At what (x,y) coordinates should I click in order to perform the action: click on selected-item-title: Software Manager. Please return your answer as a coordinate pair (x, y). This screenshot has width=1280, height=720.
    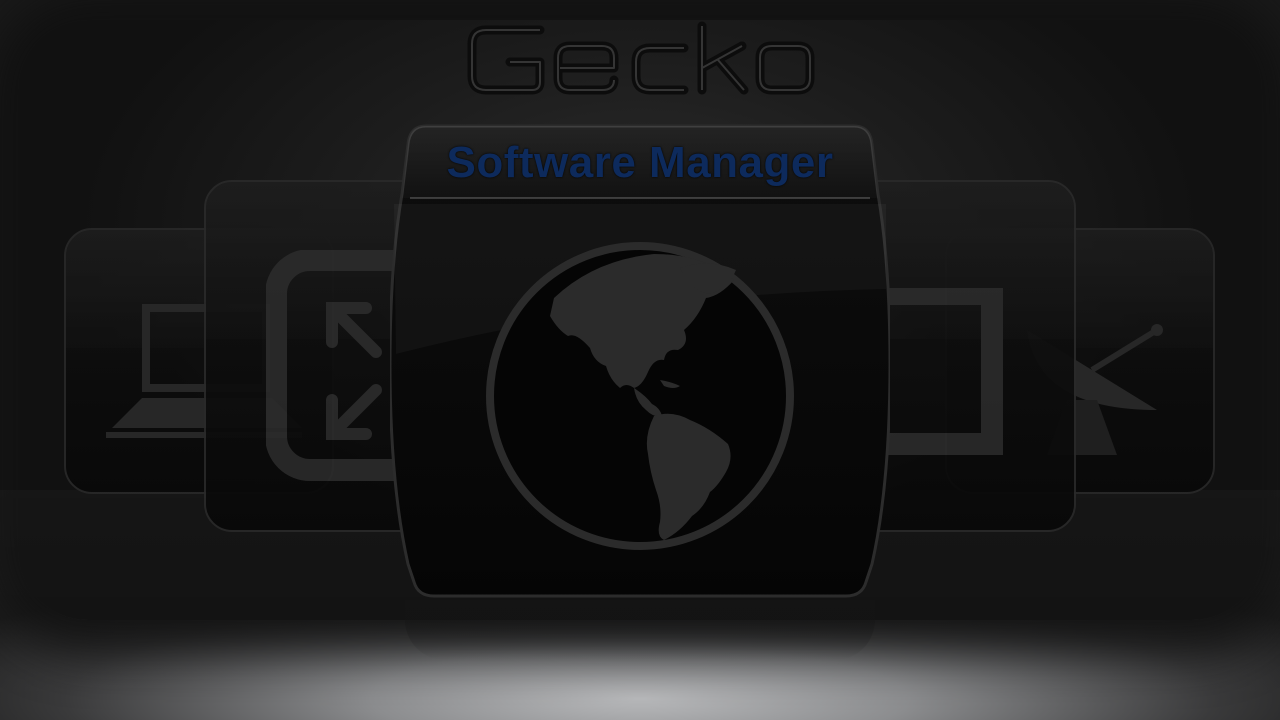
    Looking at the image, I should click on (640, 162).